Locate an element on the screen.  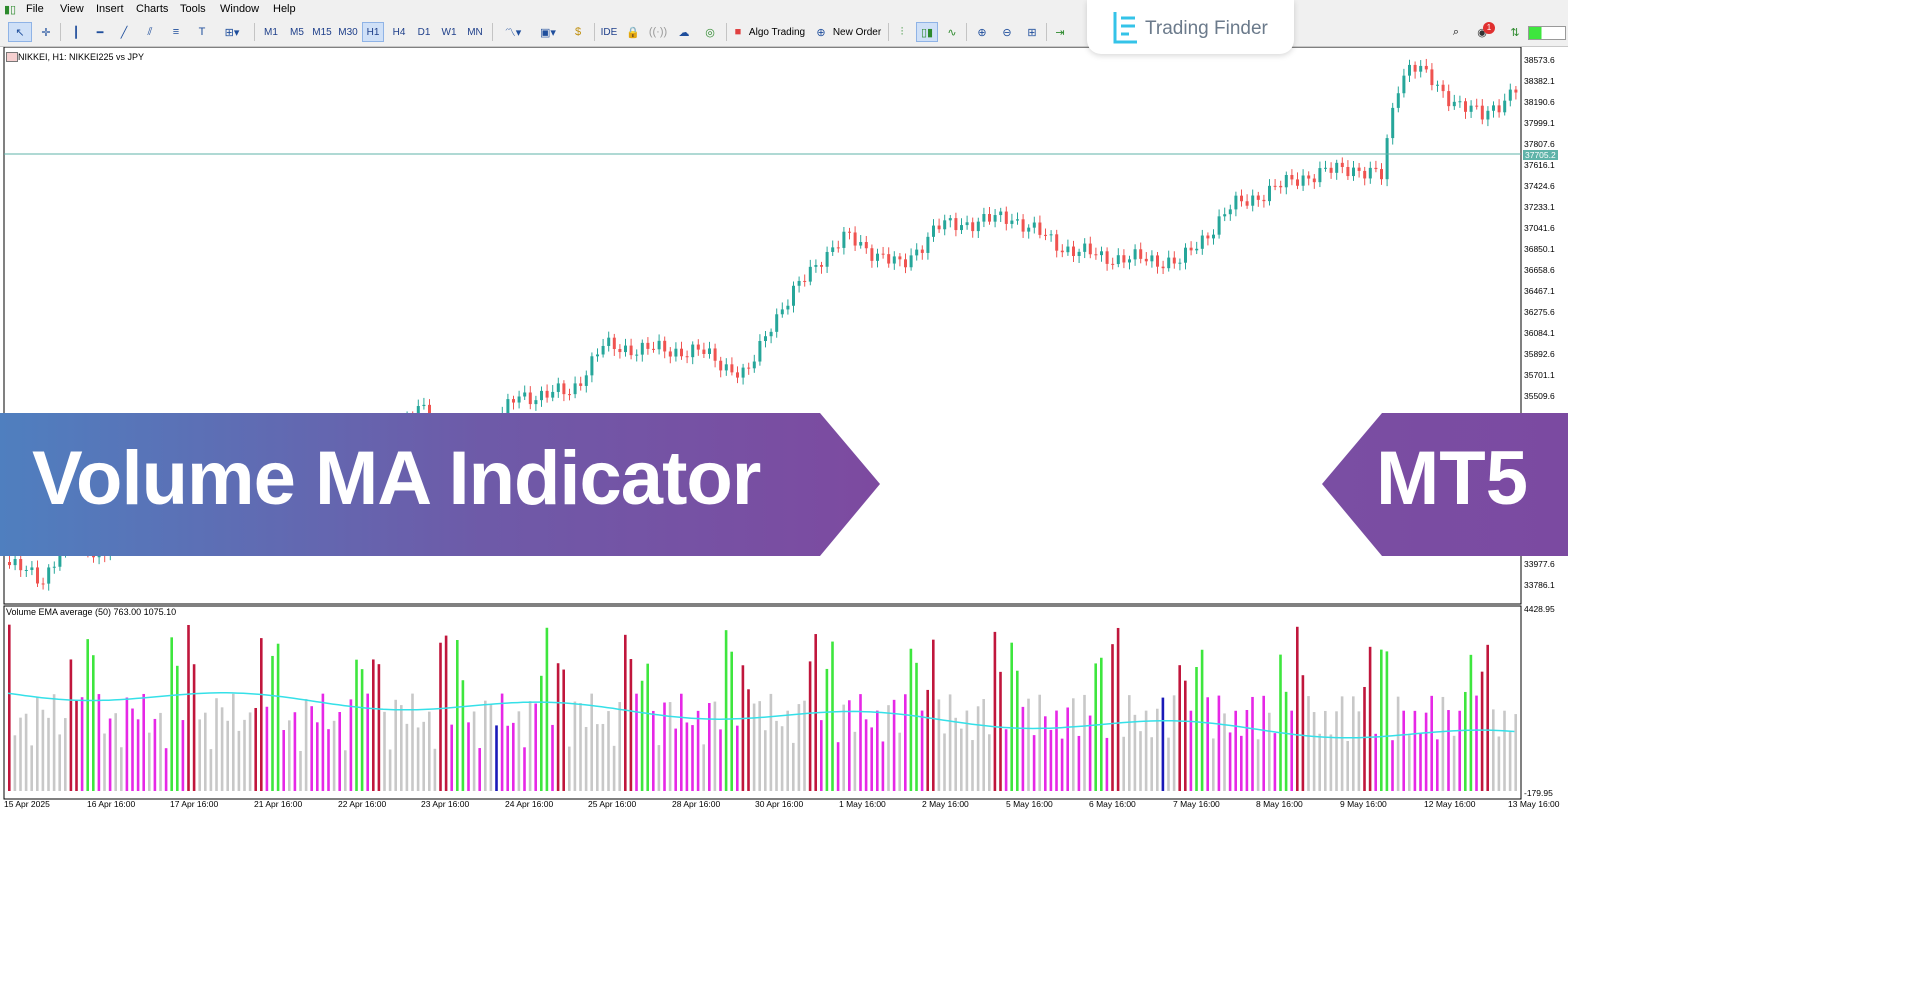
time-axis-label: 5 May 16:00 is located at coordinates (1029, 804).